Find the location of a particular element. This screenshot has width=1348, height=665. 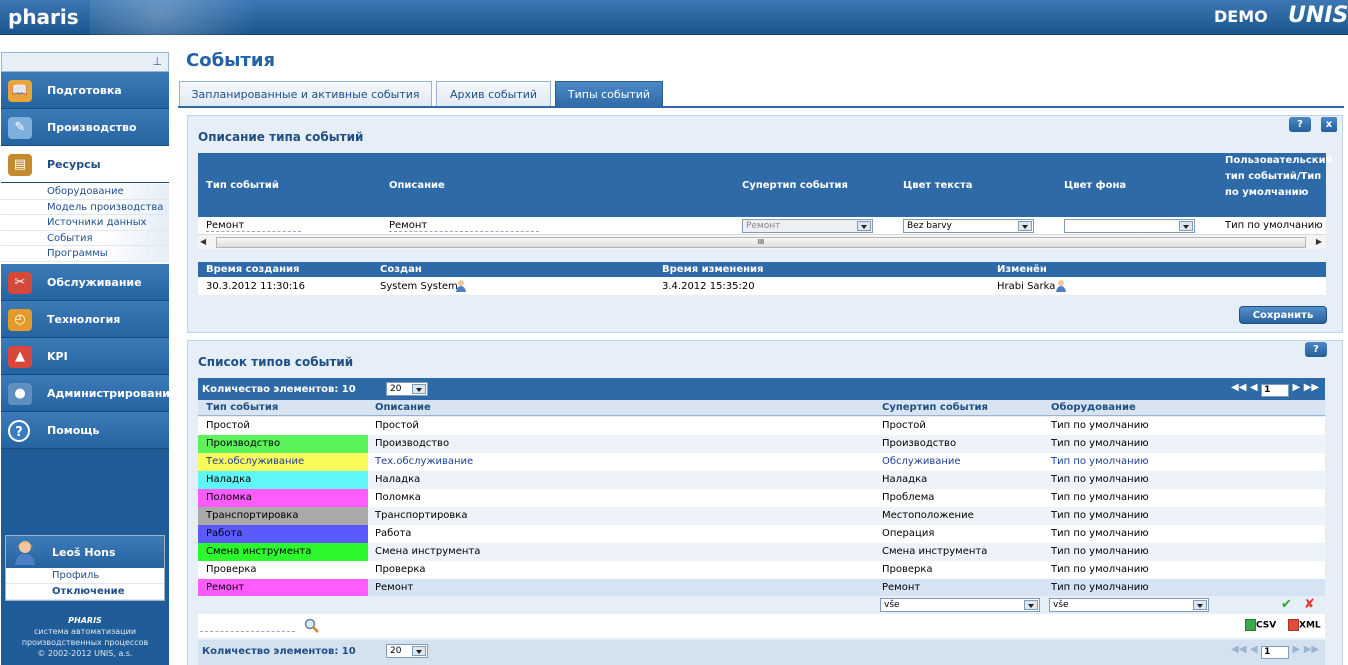

sidebar-item-7: ● Администрирование is located at coordinates (89, 393).